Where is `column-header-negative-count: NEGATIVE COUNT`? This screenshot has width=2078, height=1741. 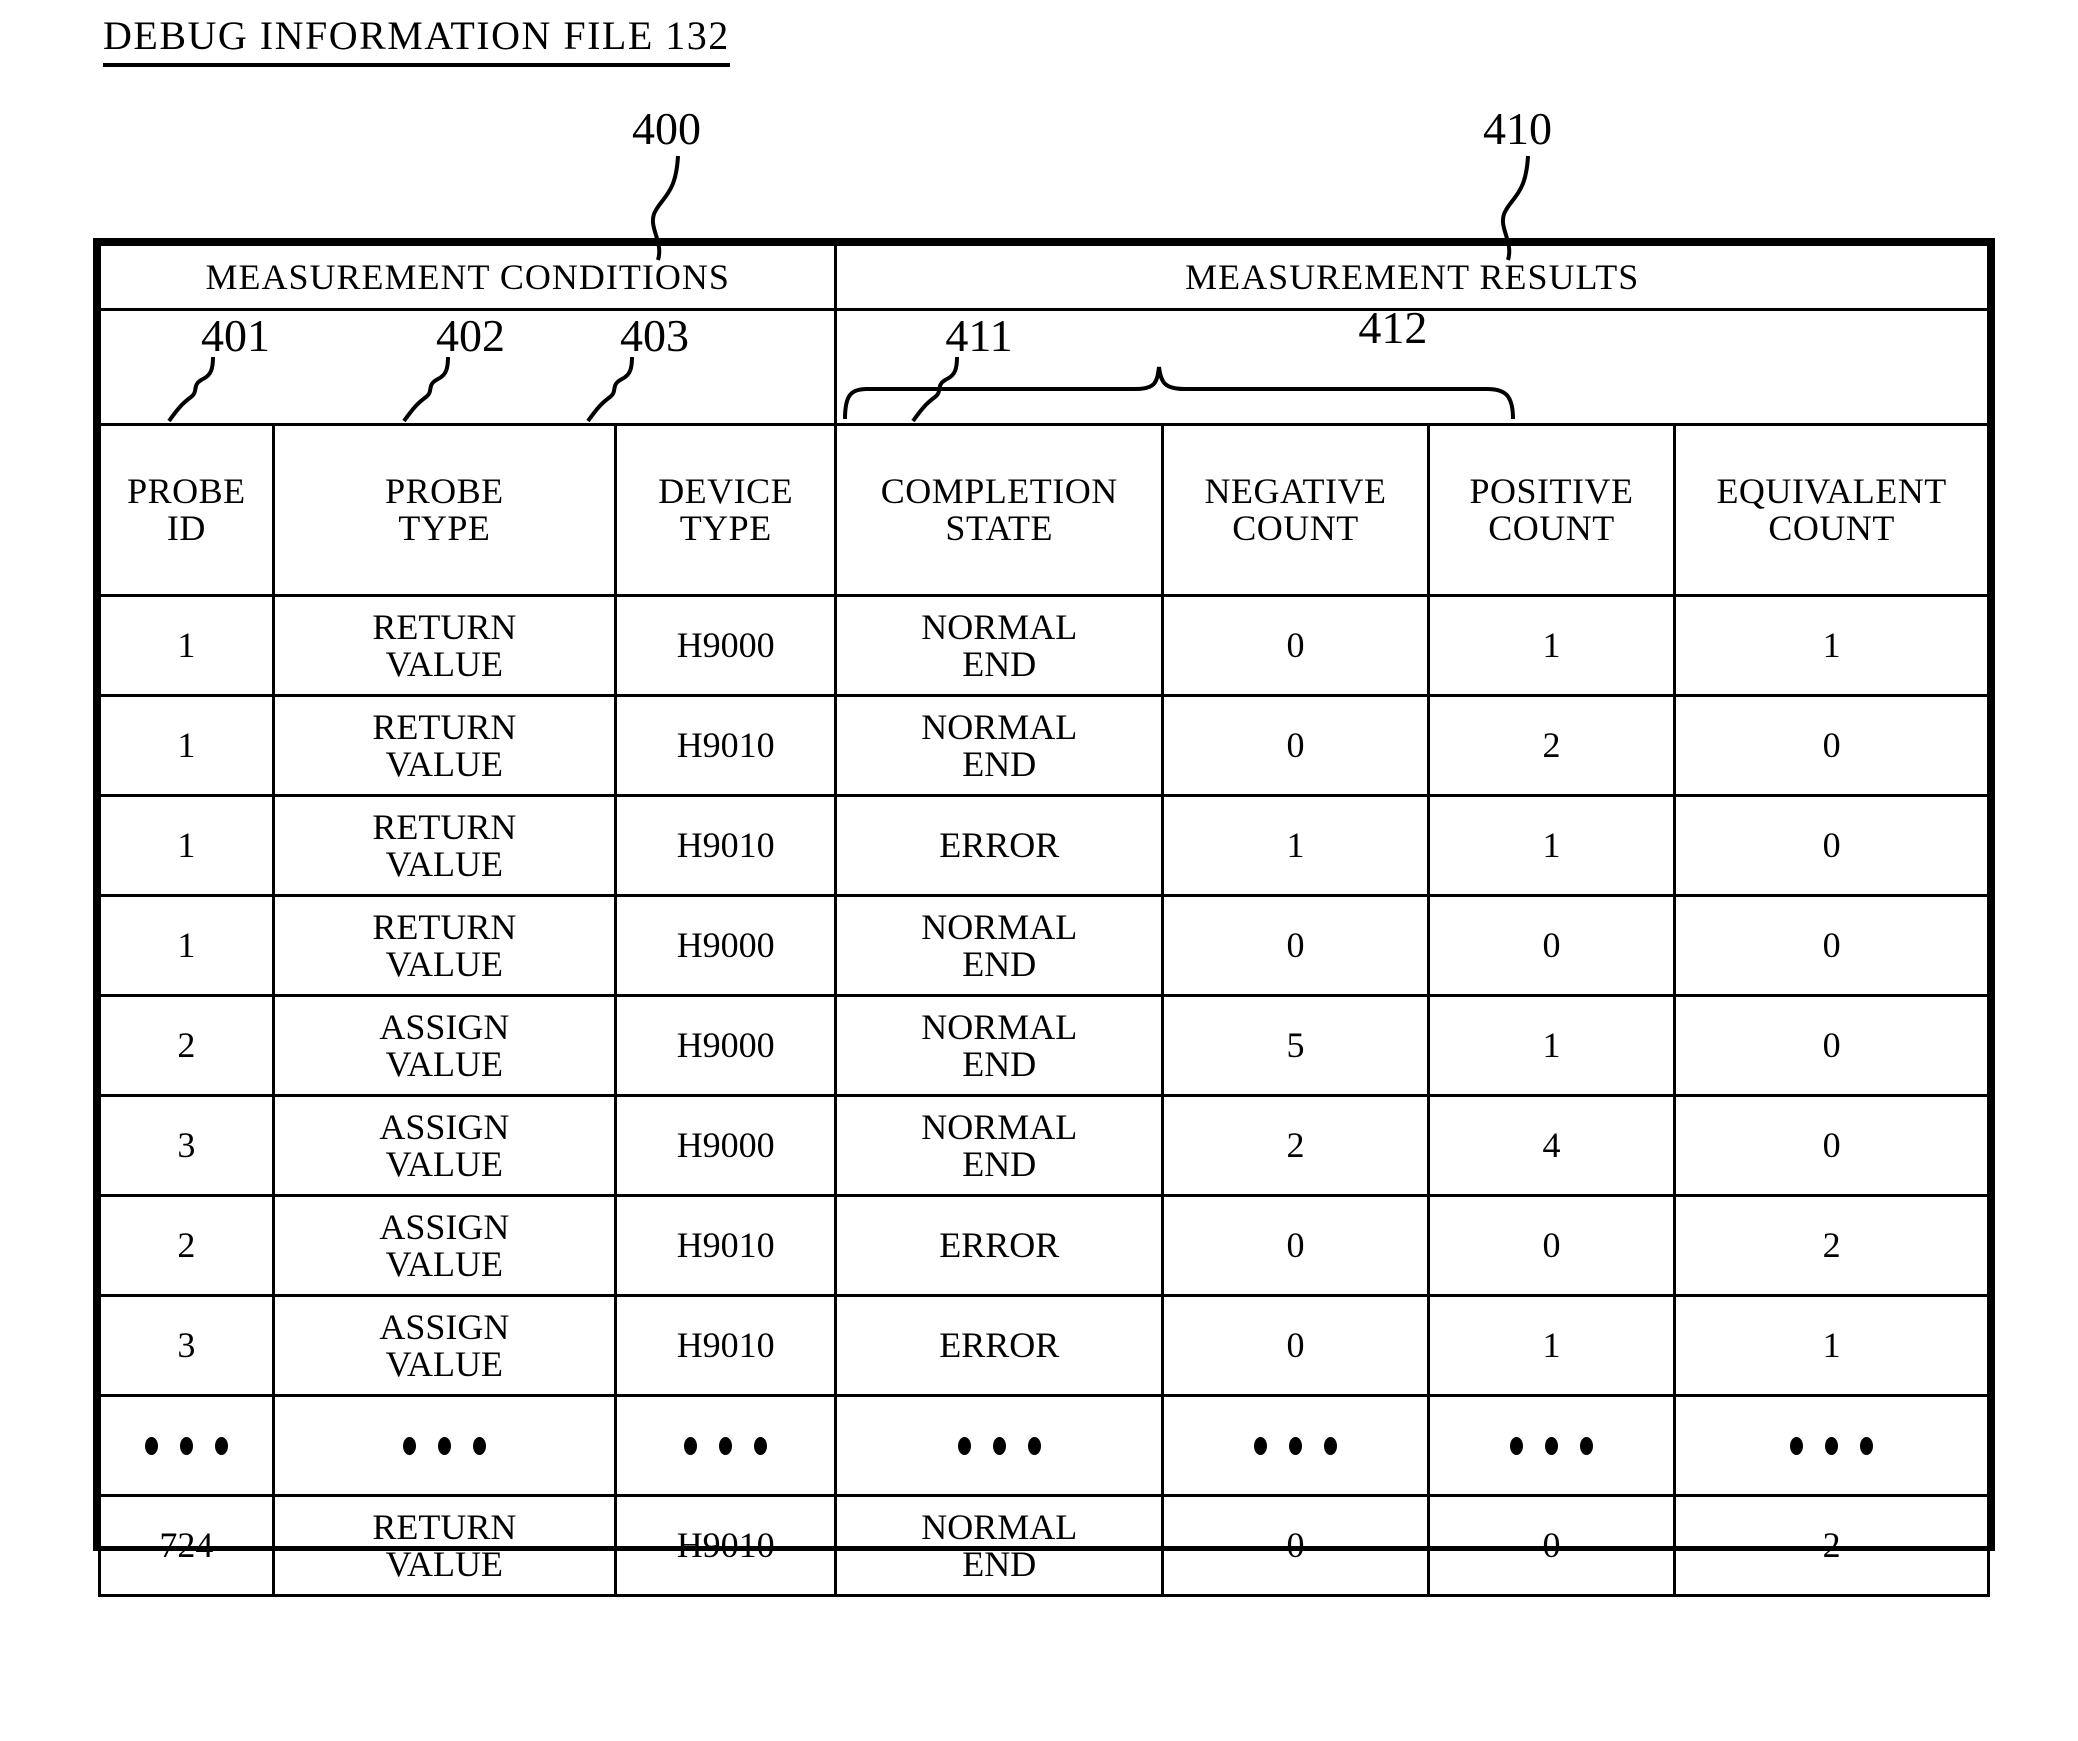
column-header-negative-count: NEGATIVE COUNT is located at coordinates (1295, 510).